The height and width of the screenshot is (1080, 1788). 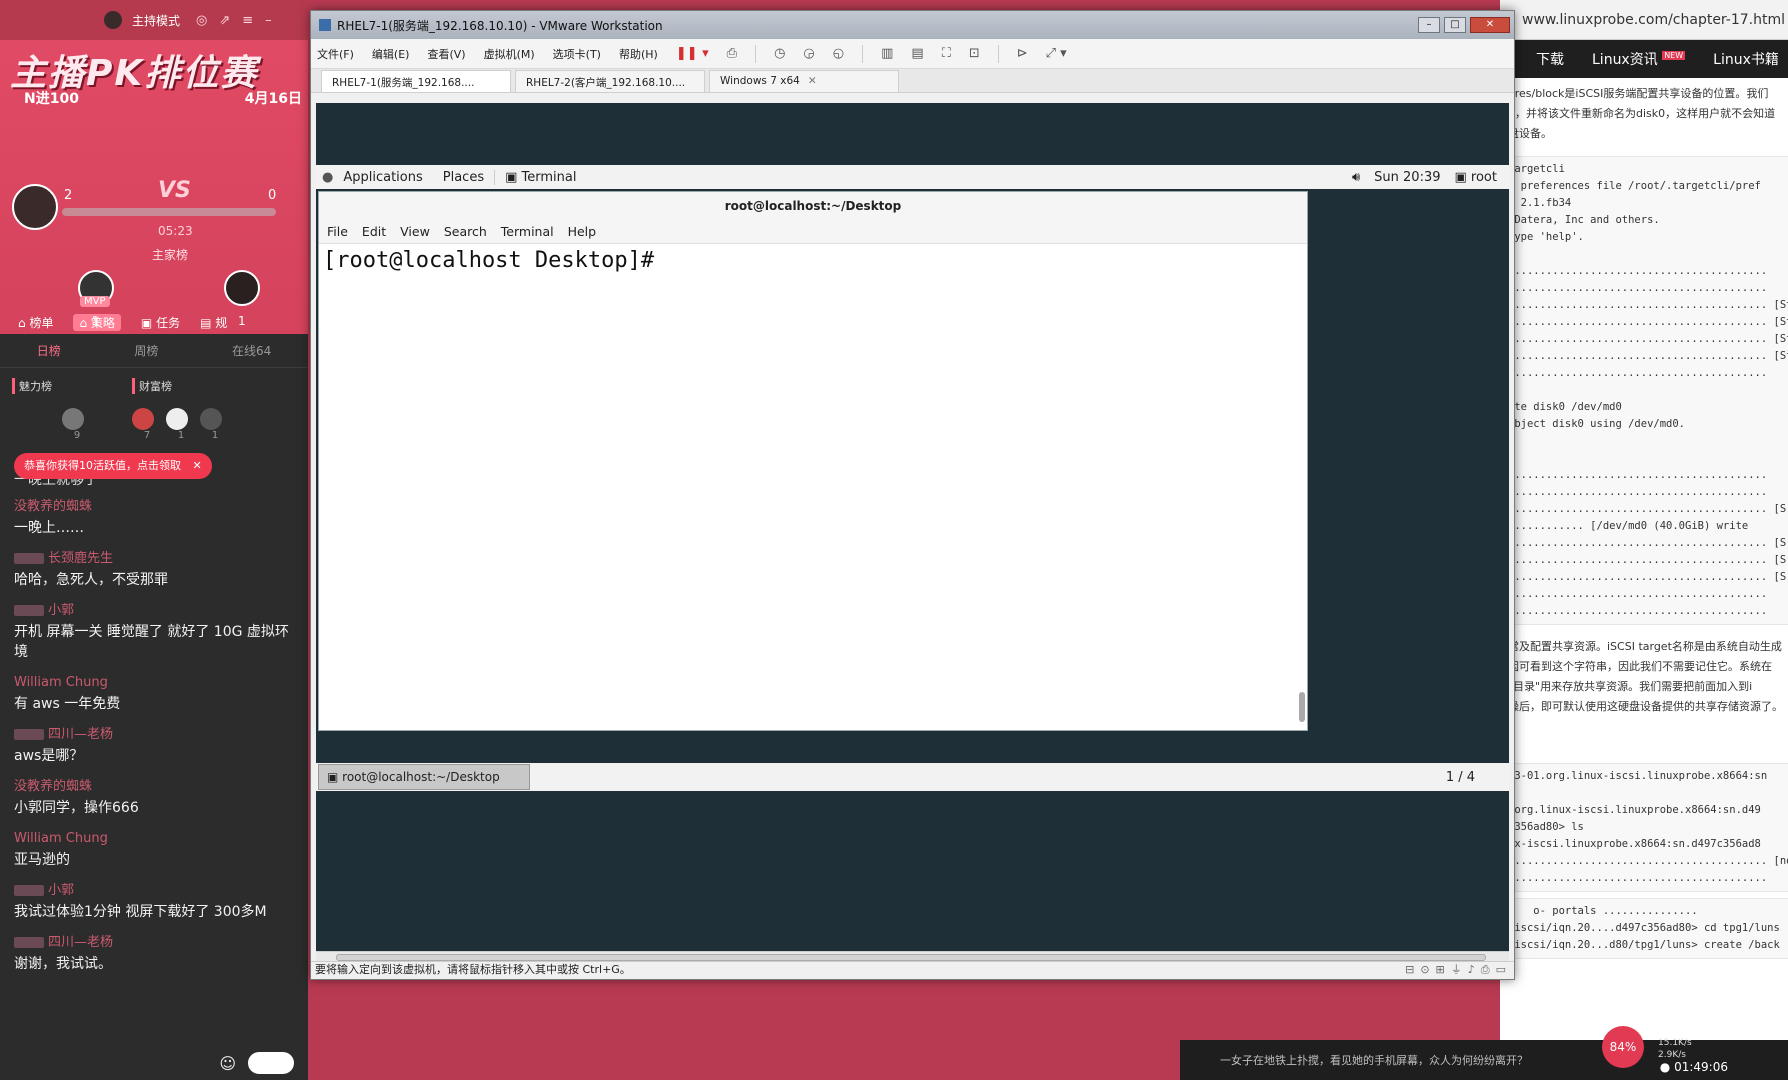 What do you see at coordinates (63, 964) in the screenshot?
I see `chat-text: 谢谢，我试试。` at bounding box center [63, 964].